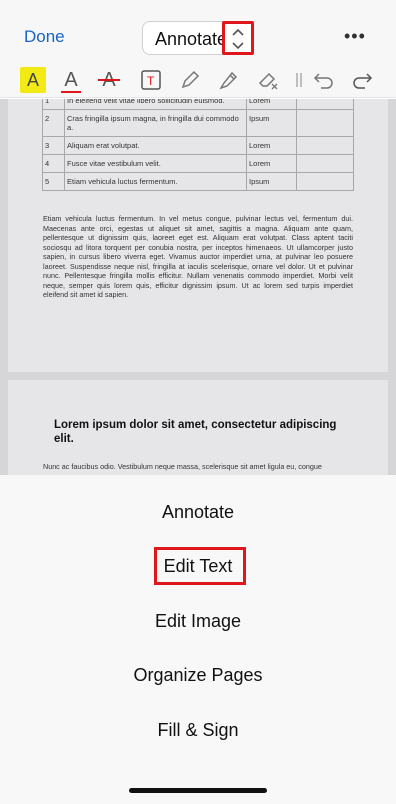 This screenshot has width=396, height=804. I want to click on menu-item-edit-text: Edit Text, so click(198, 566).